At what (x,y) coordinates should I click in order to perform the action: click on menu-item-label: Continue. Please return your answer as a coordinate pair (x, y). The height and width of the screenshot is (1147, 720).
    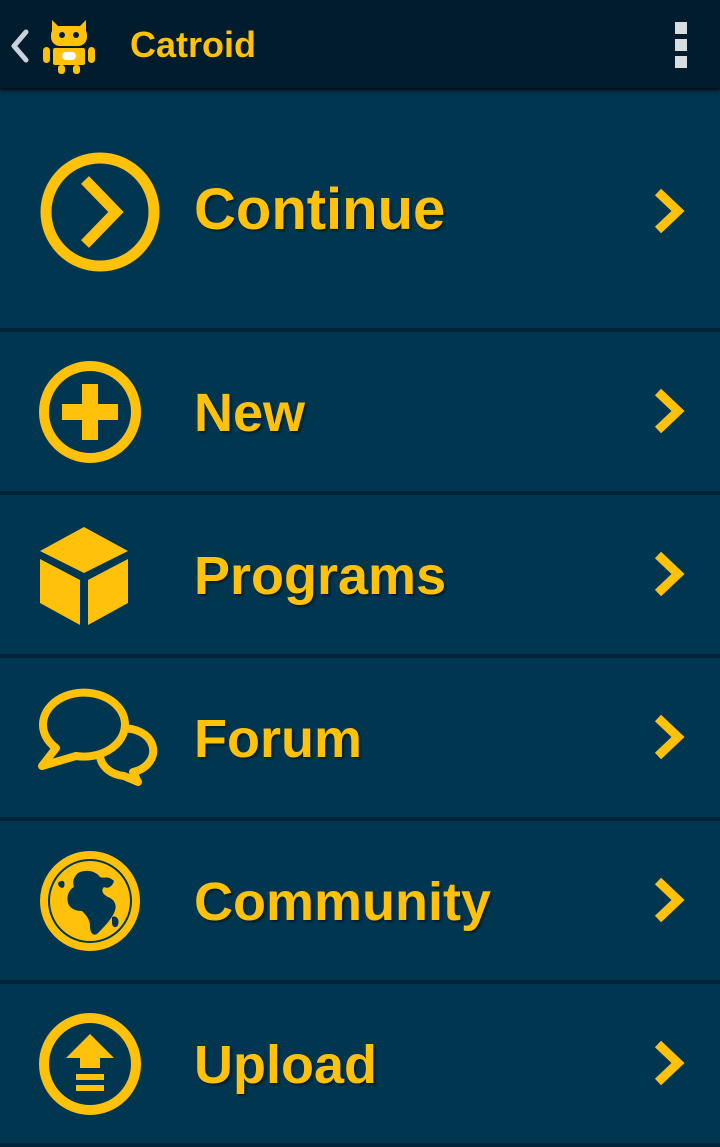
    Looking at the image, I should click on (320, 209).